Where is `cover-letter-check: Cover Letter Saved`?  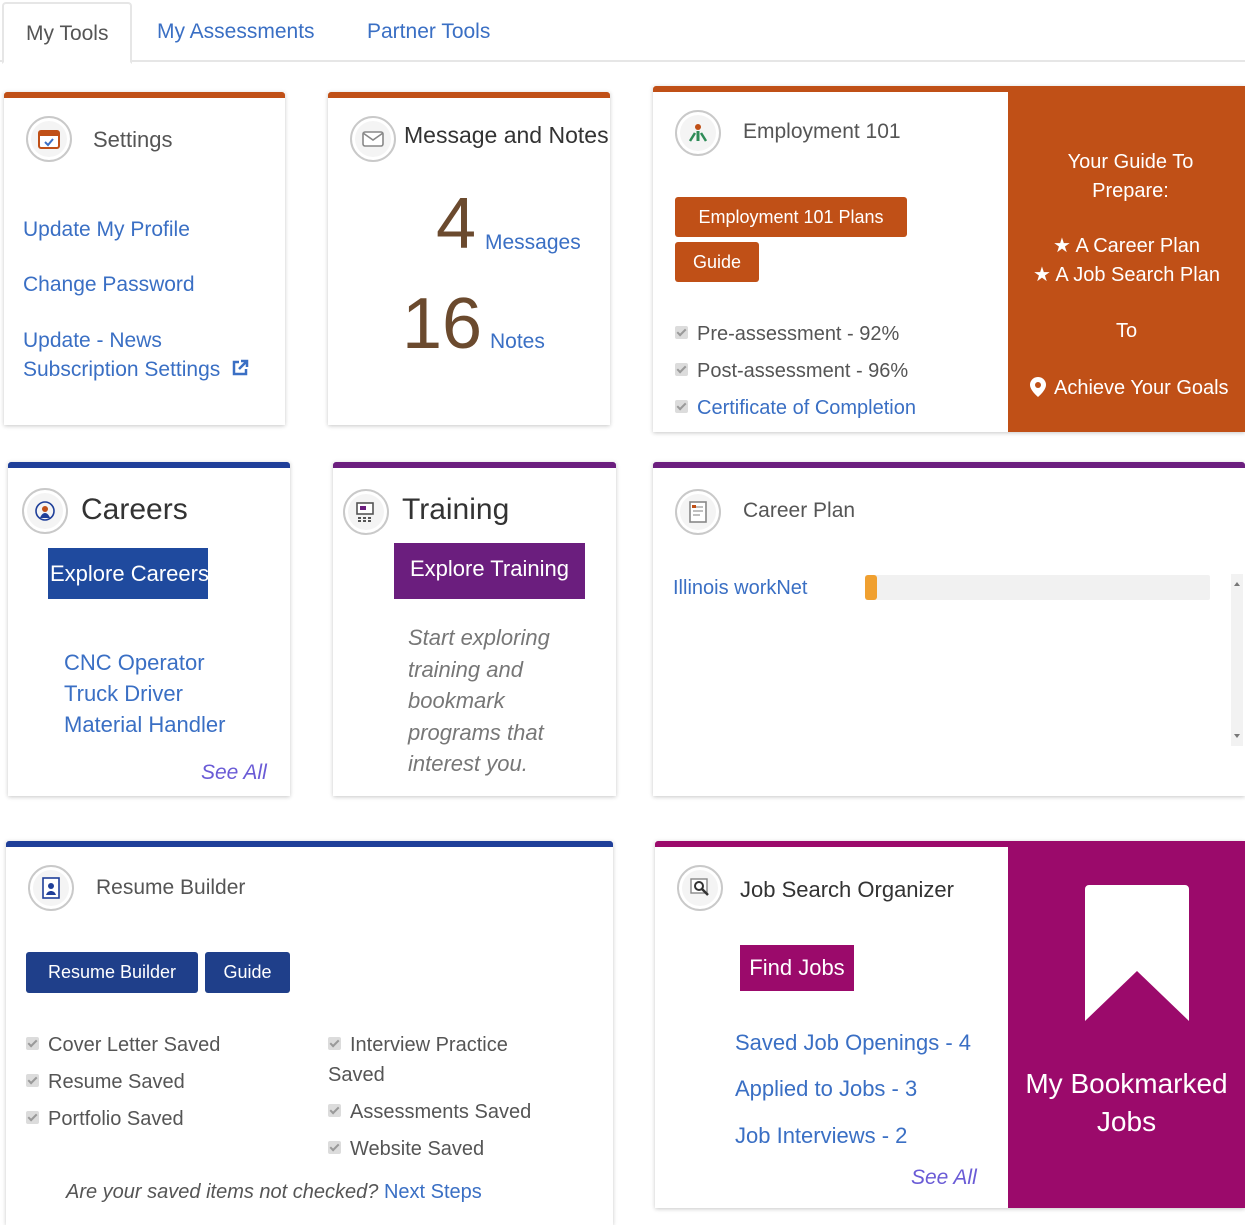
cover-letter-check: Cover Letter Saved is located at coordinates (123, 1045).